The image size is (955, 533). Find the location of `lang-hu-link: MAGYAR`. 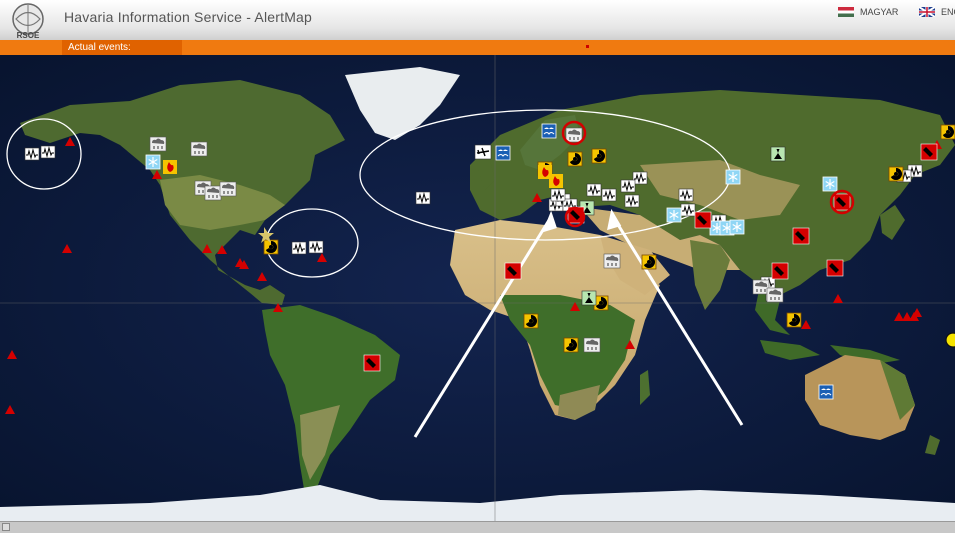

lang-hu-link: MAGYAR is located at coordinates (868, 12).